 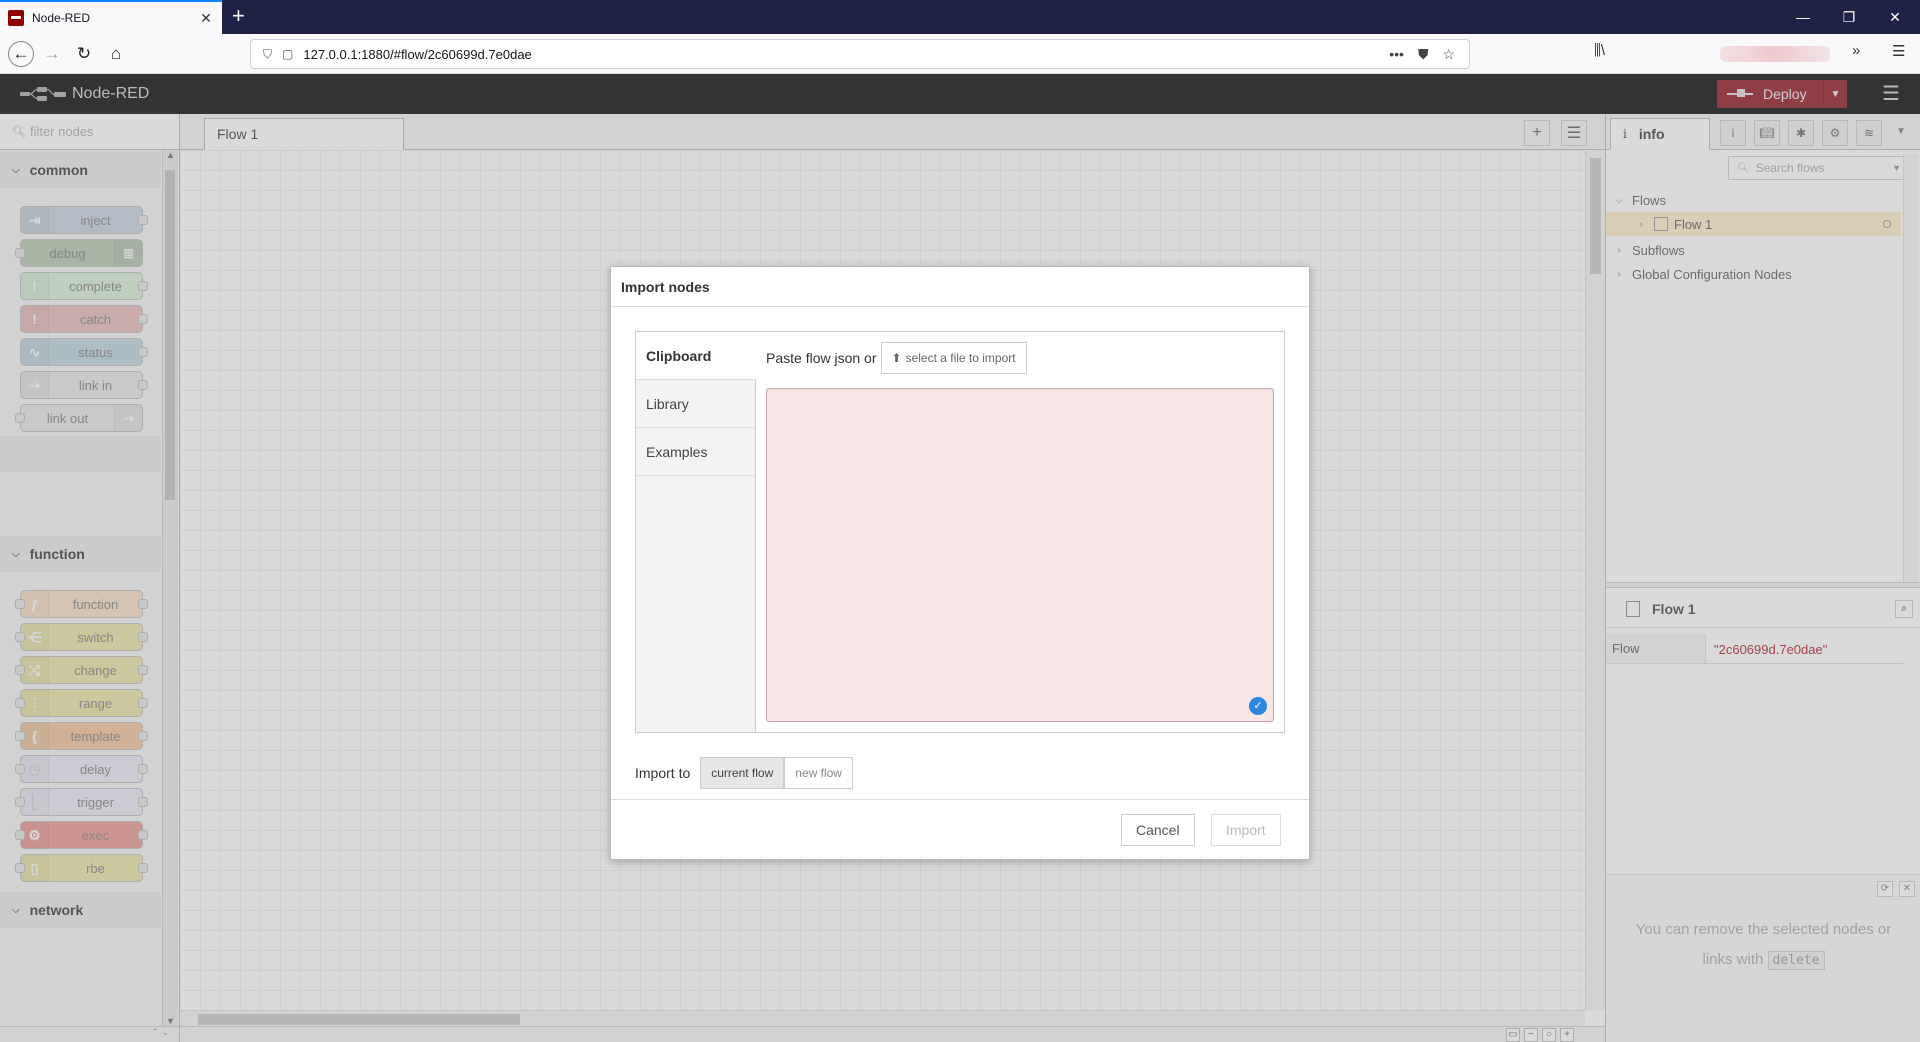 I want to click on select-file-label: select a file to import, so click(x=960, y=358).